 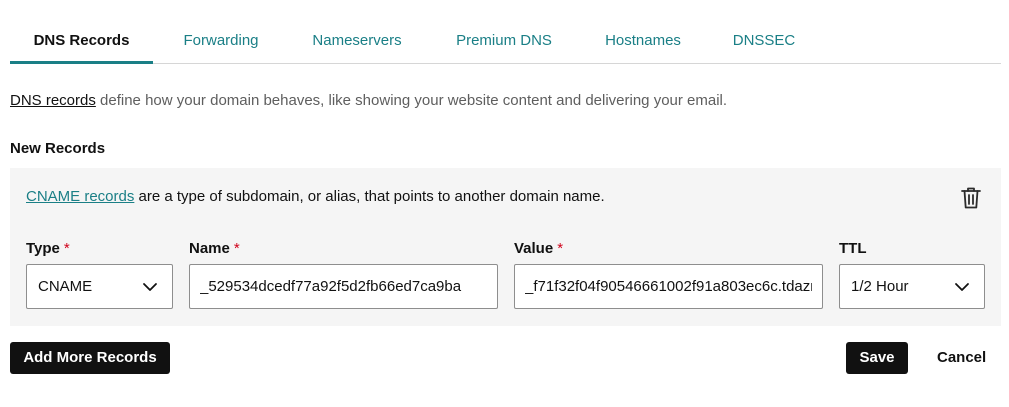 I want to click on cname-records-link: CNAME records, so click(x=80, y=196).